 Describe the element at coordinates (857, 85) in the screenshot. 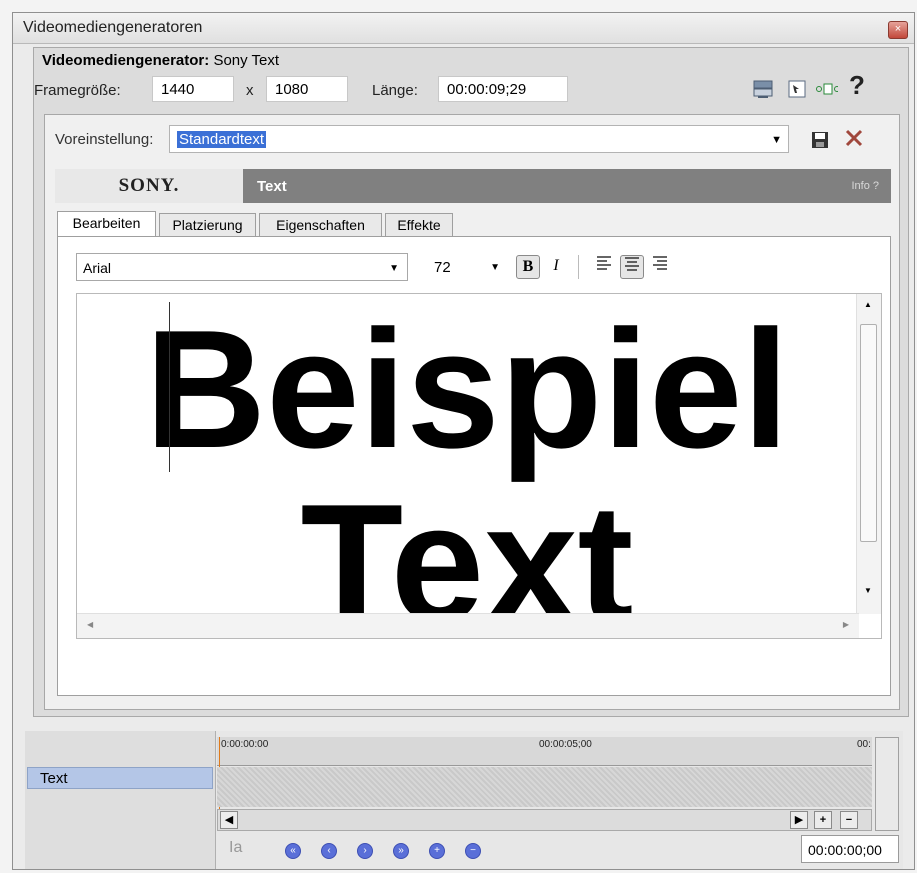

I see `help-icon: ?` at that location.